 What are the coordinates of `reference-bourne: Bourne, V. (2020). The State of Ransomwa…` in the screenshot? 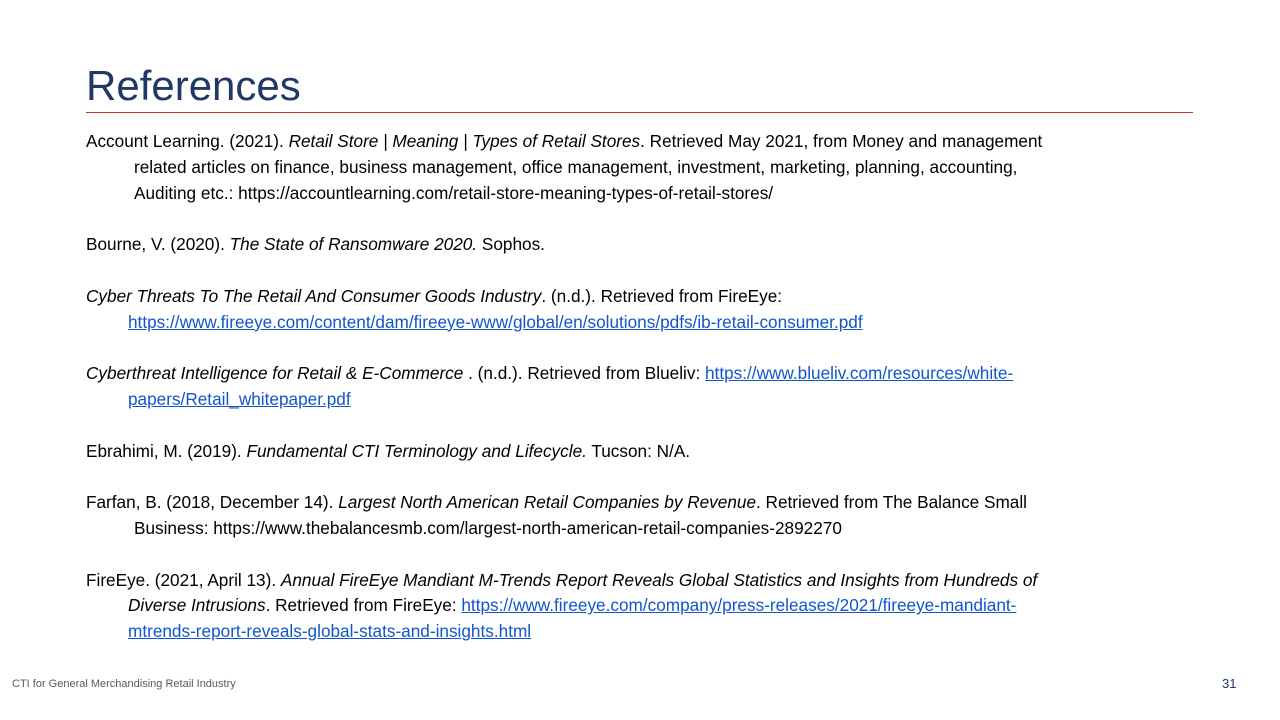 It's located at (315, 244).